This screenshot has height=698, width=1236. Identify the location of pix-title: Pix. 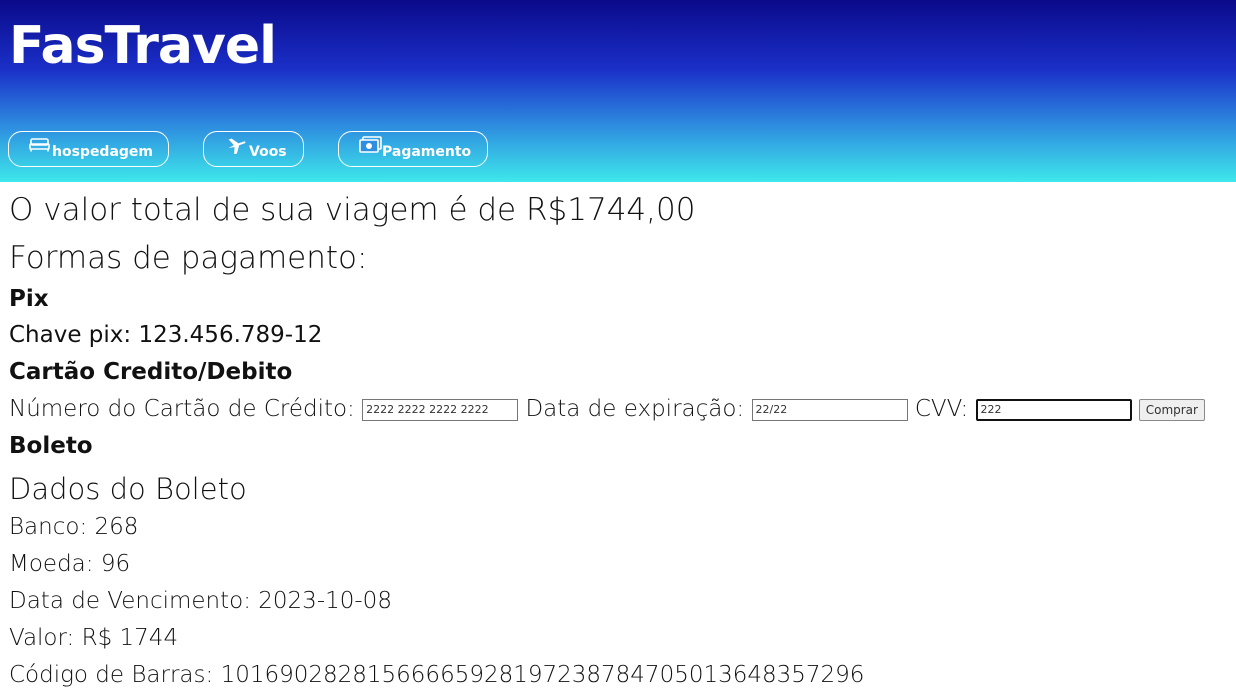
(29, 299).